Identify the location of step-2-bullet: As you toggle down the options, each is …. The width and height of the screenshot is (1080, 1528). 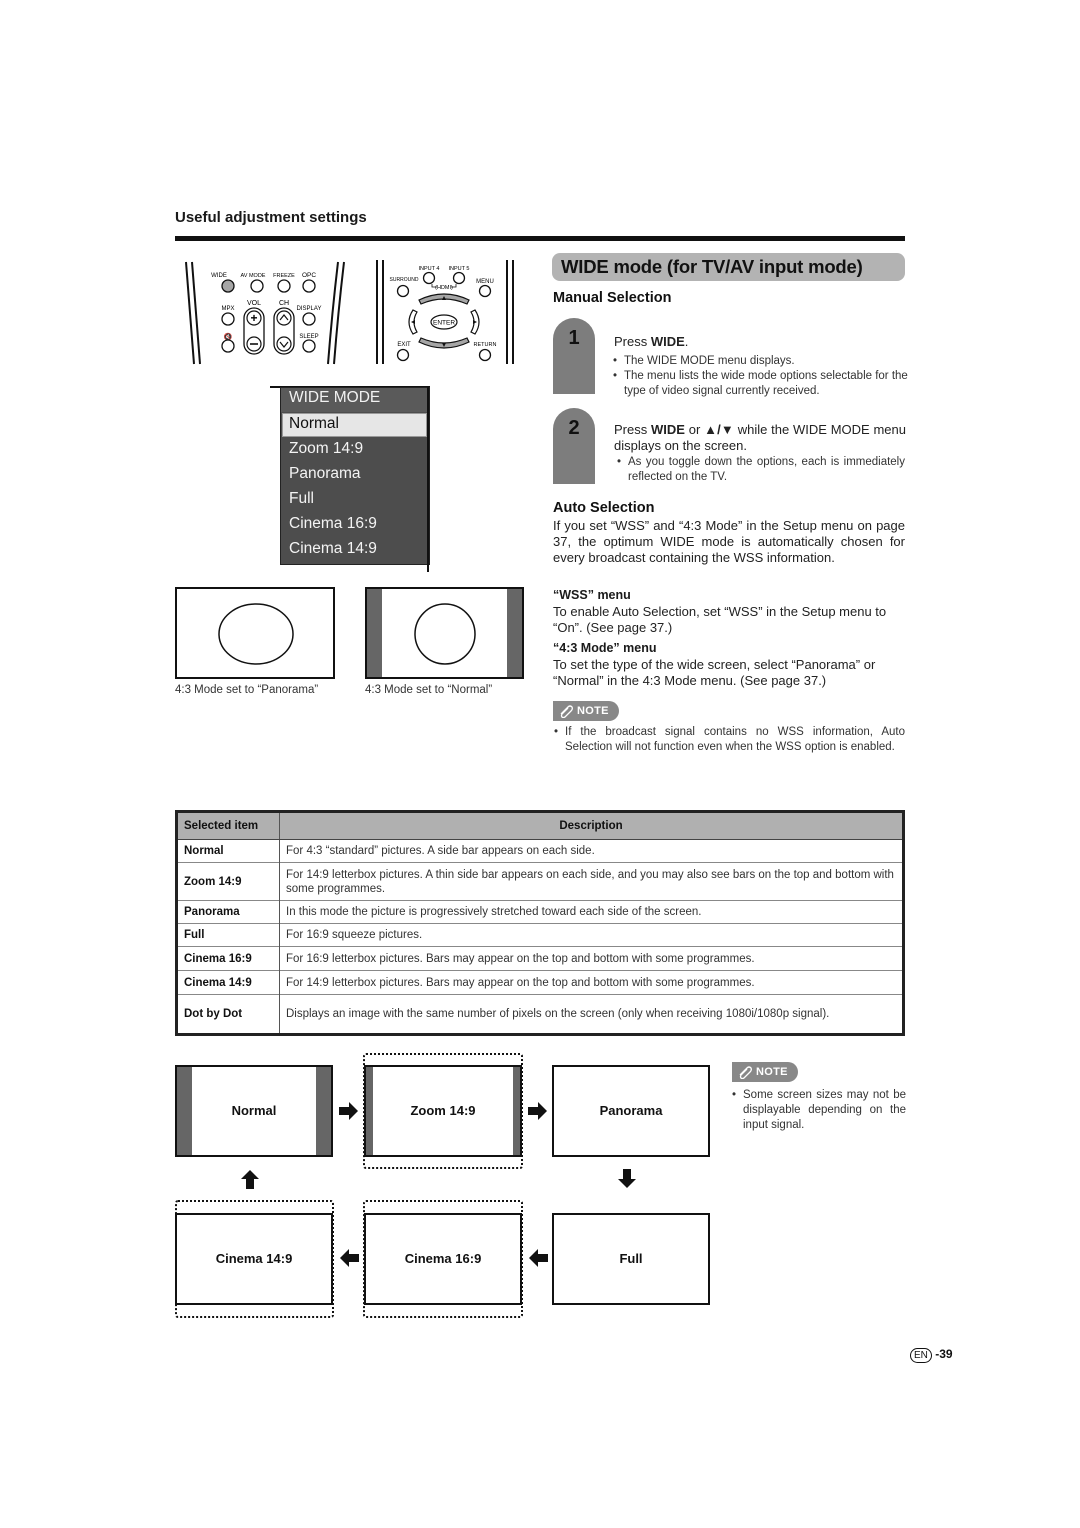
(761, 470).